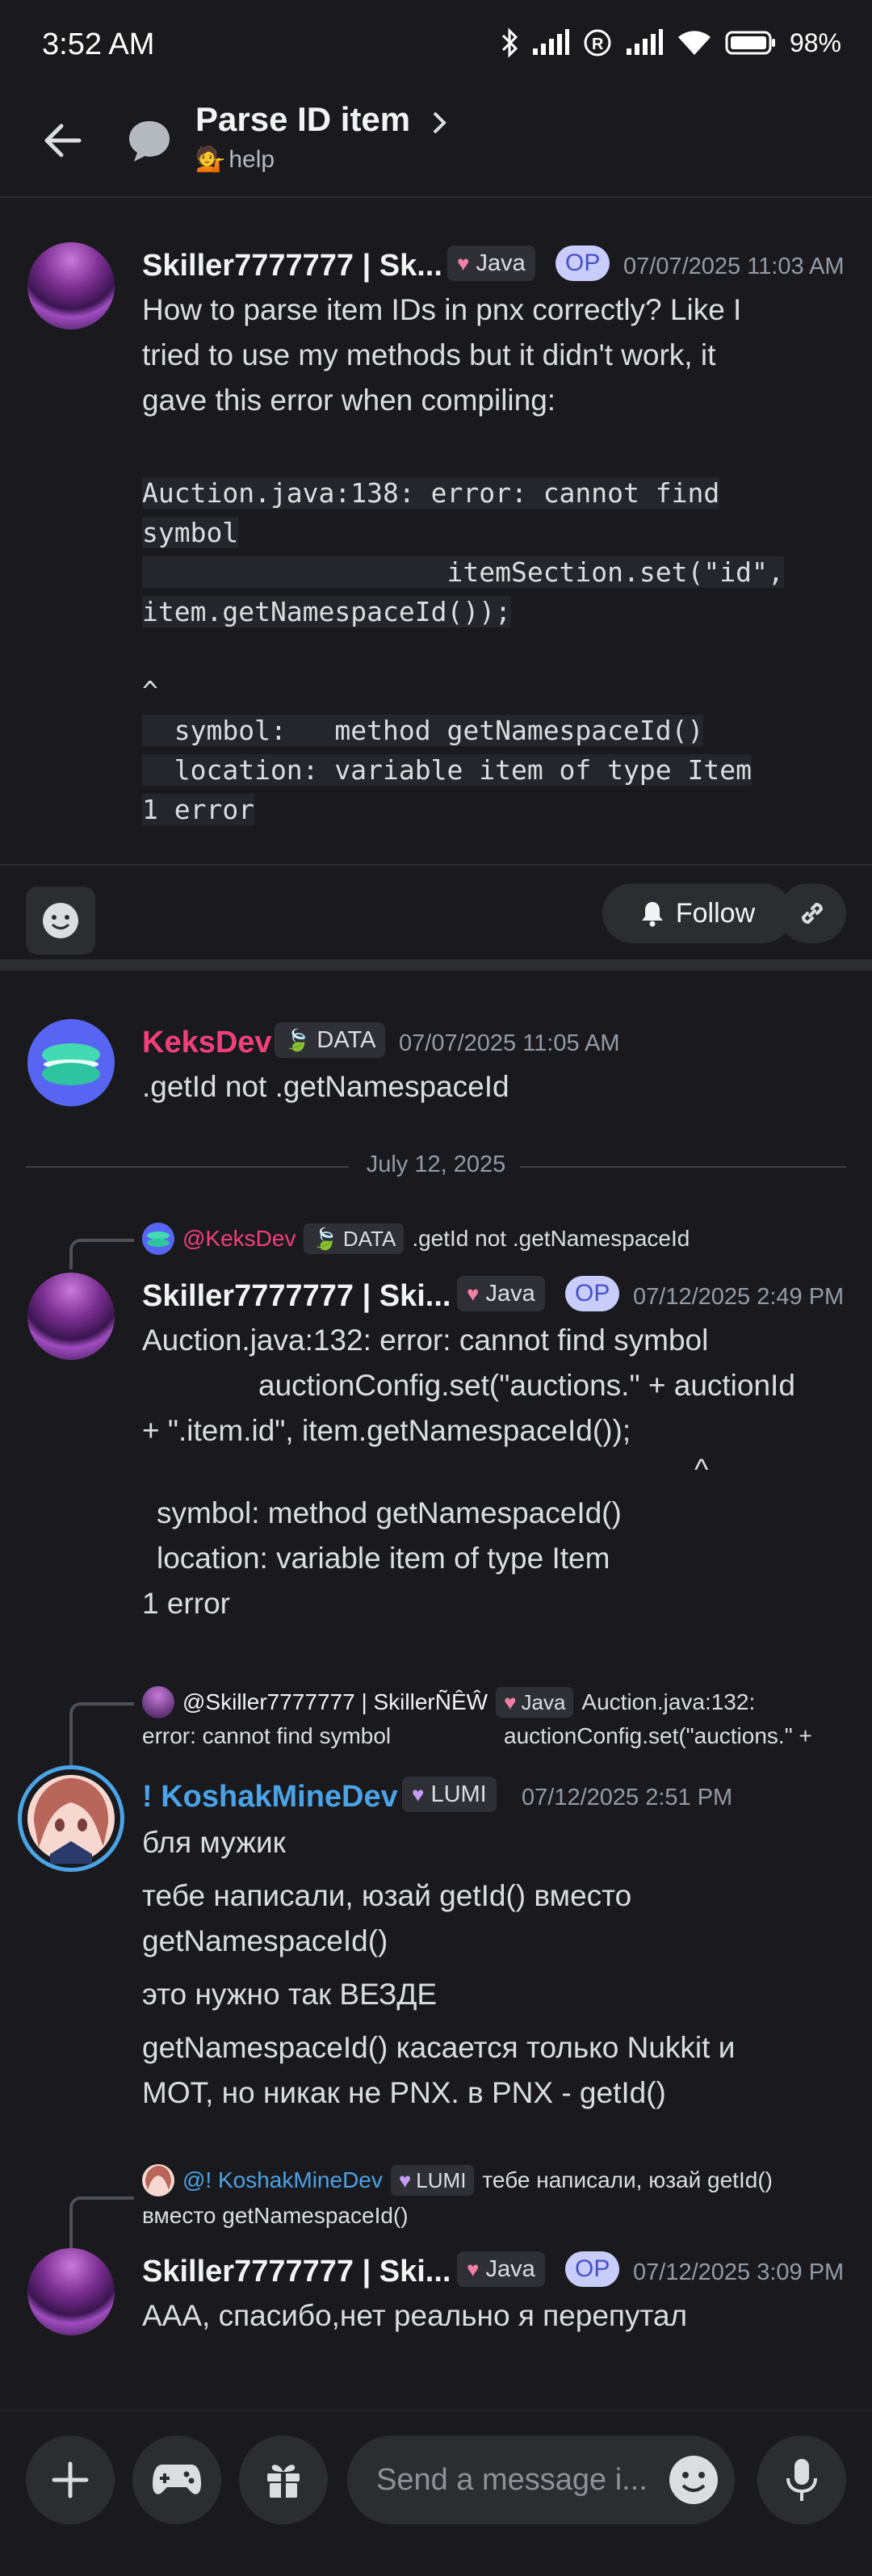 The image size is (872, 2576). What do you see at coordinates (207, 1043) in the screenshot?
I see `author-name: KeksDev` at bounding box center [207, 1043].